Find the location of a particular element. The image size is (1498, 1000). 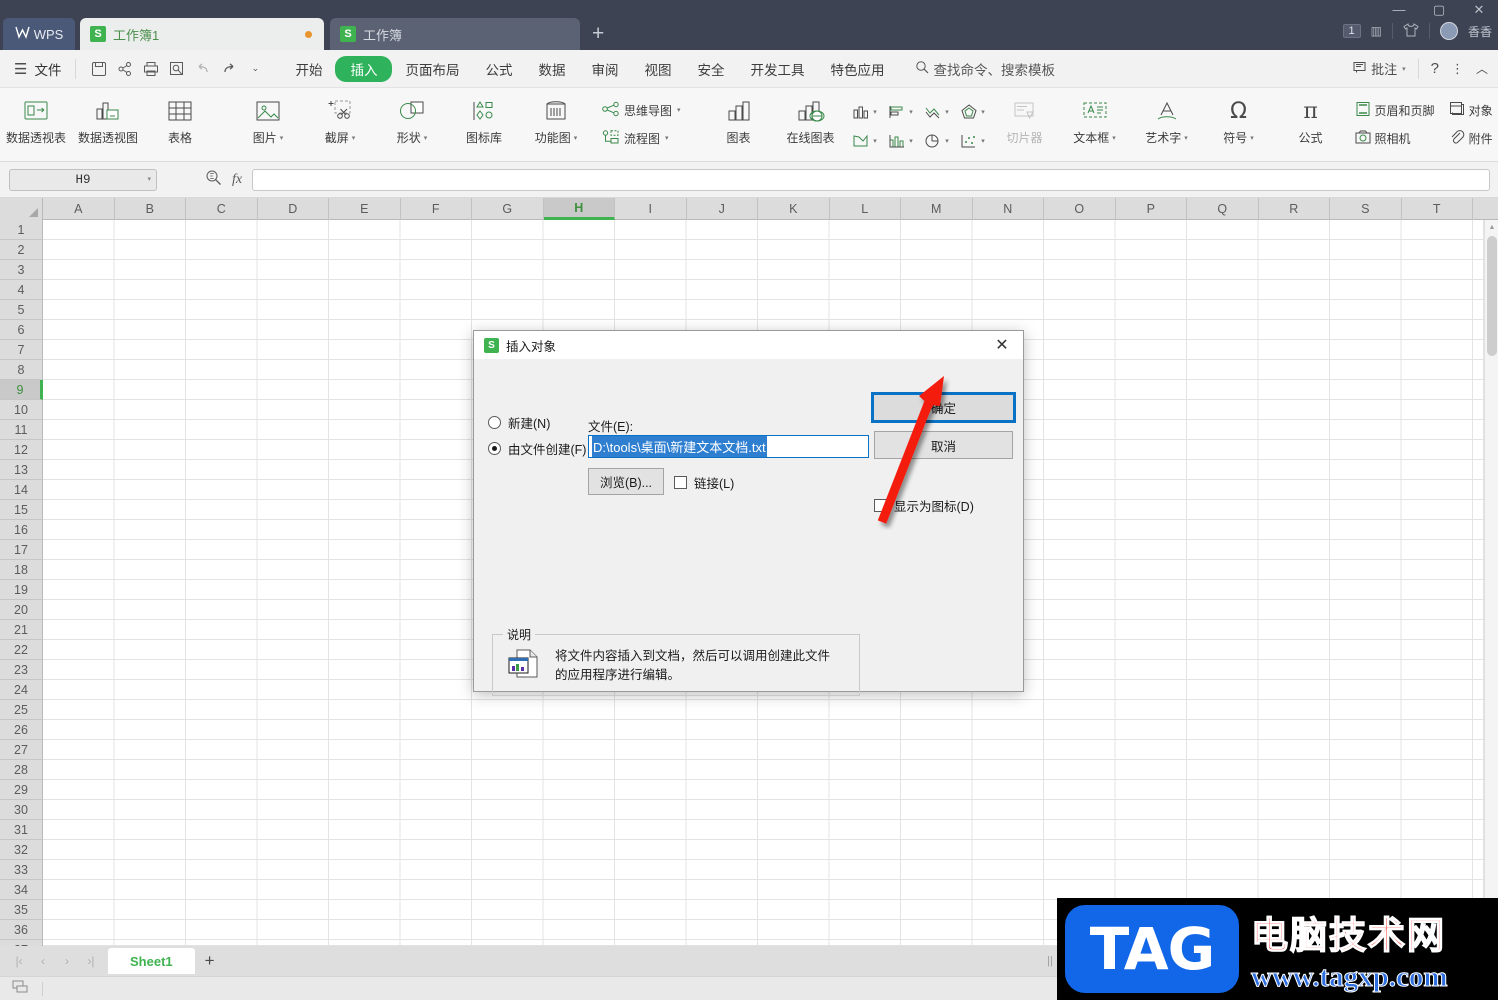

search-command-box: 查找命令、搜索模板 is located at coordinates (985, 69).